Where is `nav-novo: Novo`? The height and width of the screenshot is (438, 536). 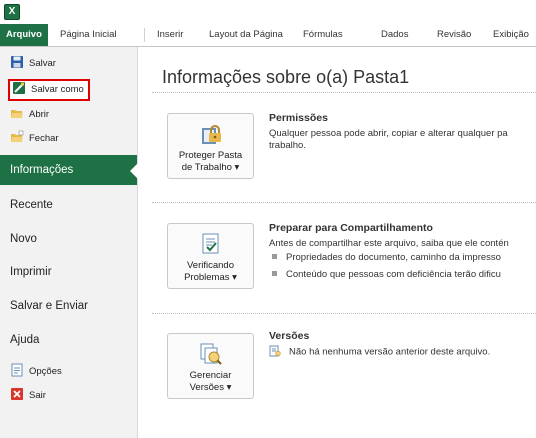 nav-novo: Novo is located at coordinates (68, 239).